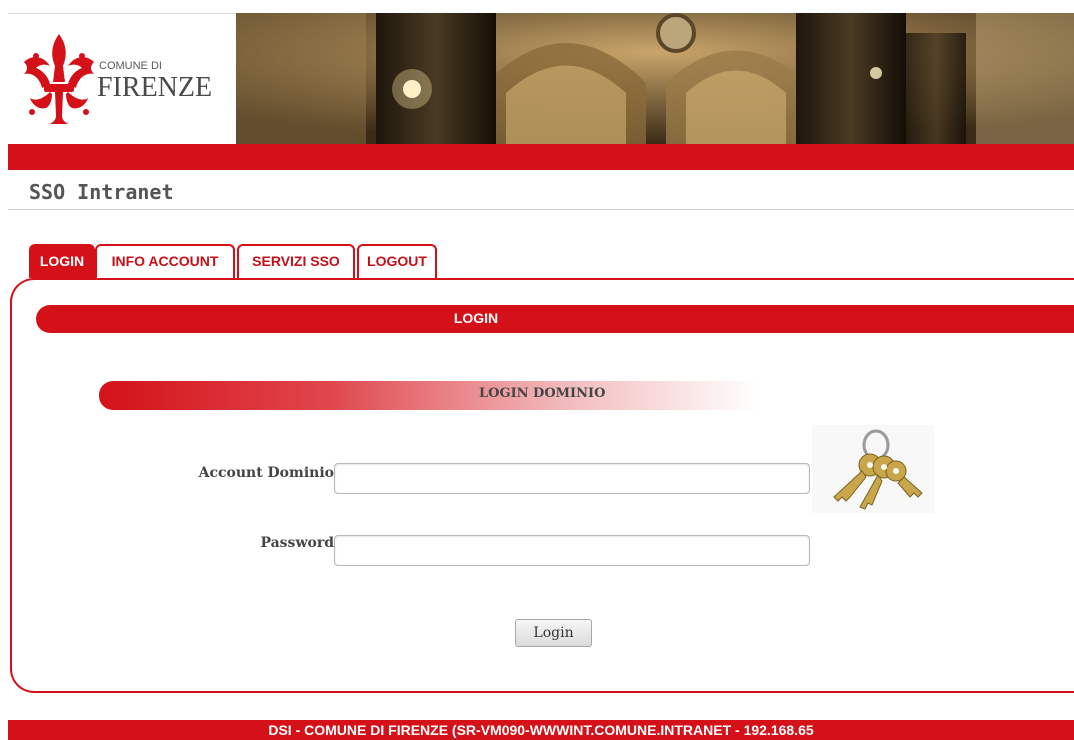  I want to click on login-button: Login, so click(553, 633).